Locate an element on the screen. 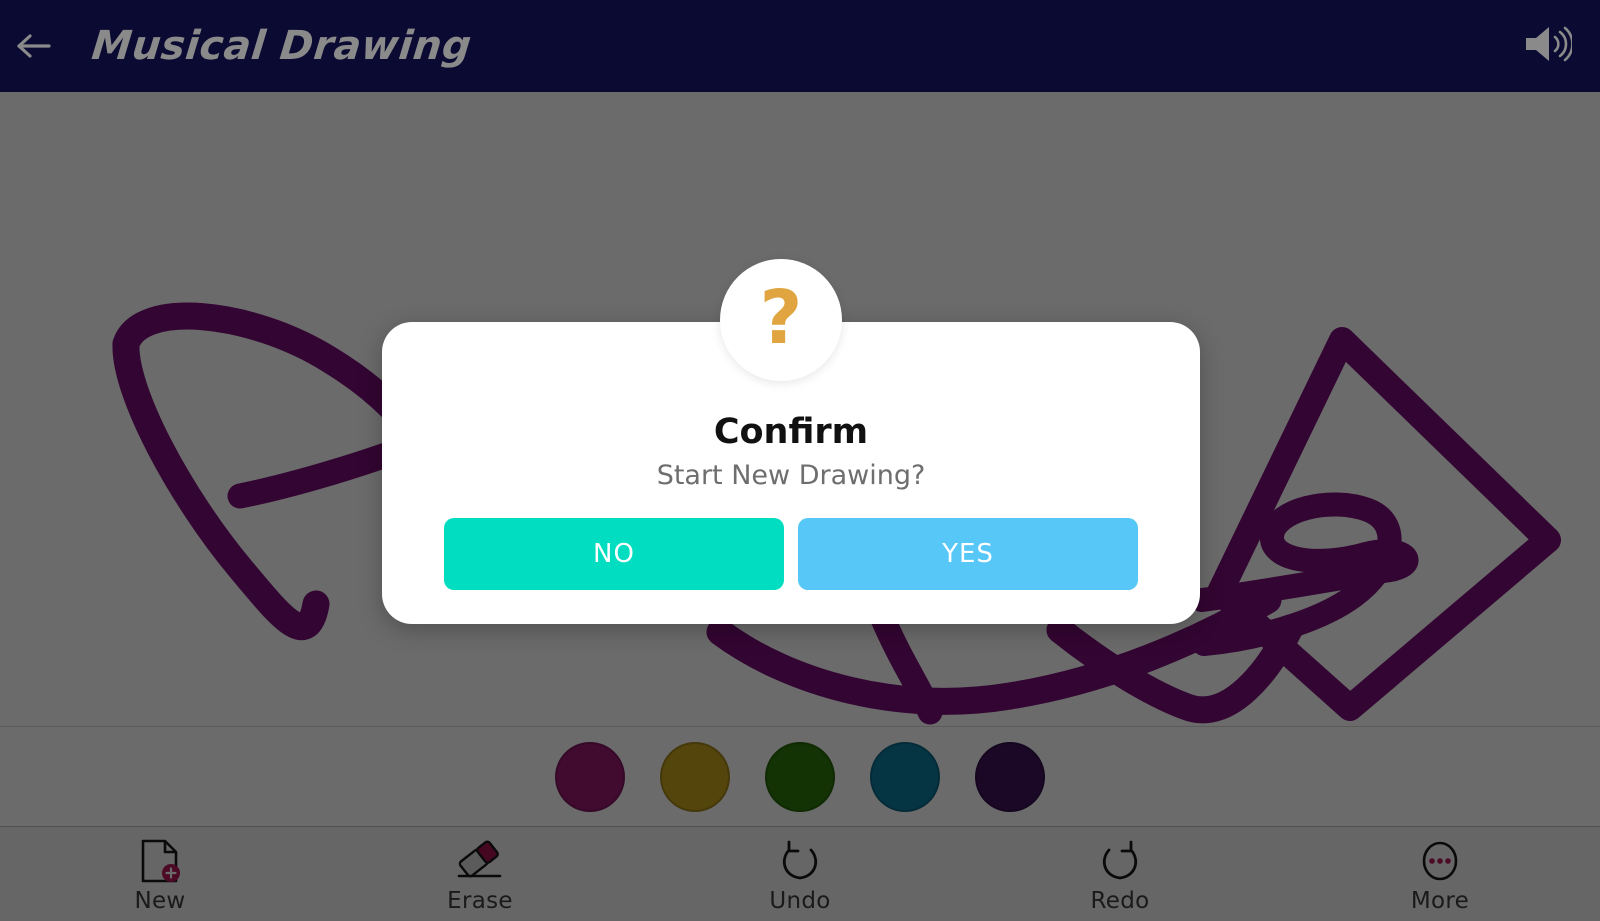  back-button is located at coordinates (35, 46).